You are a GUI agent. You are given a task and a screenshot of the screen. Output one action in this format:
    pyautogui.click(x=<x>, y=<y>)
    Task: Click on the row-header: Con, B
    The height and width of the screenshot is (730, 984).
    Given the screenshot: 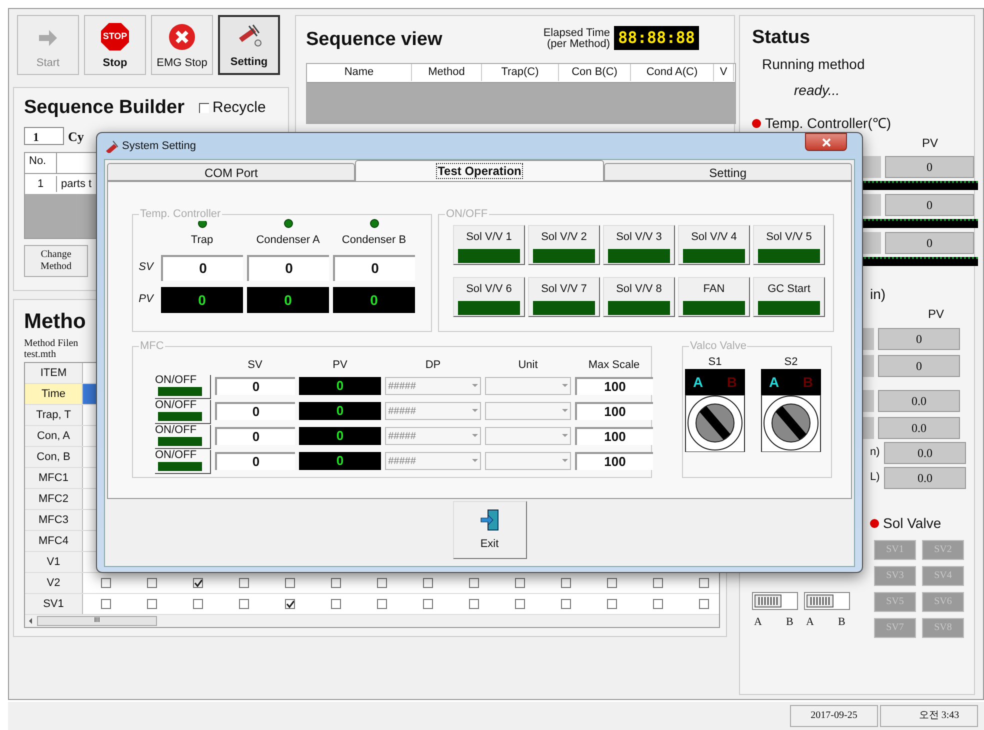 What is the action you would take?
    pyautogui.click(x=54, y=457)
    